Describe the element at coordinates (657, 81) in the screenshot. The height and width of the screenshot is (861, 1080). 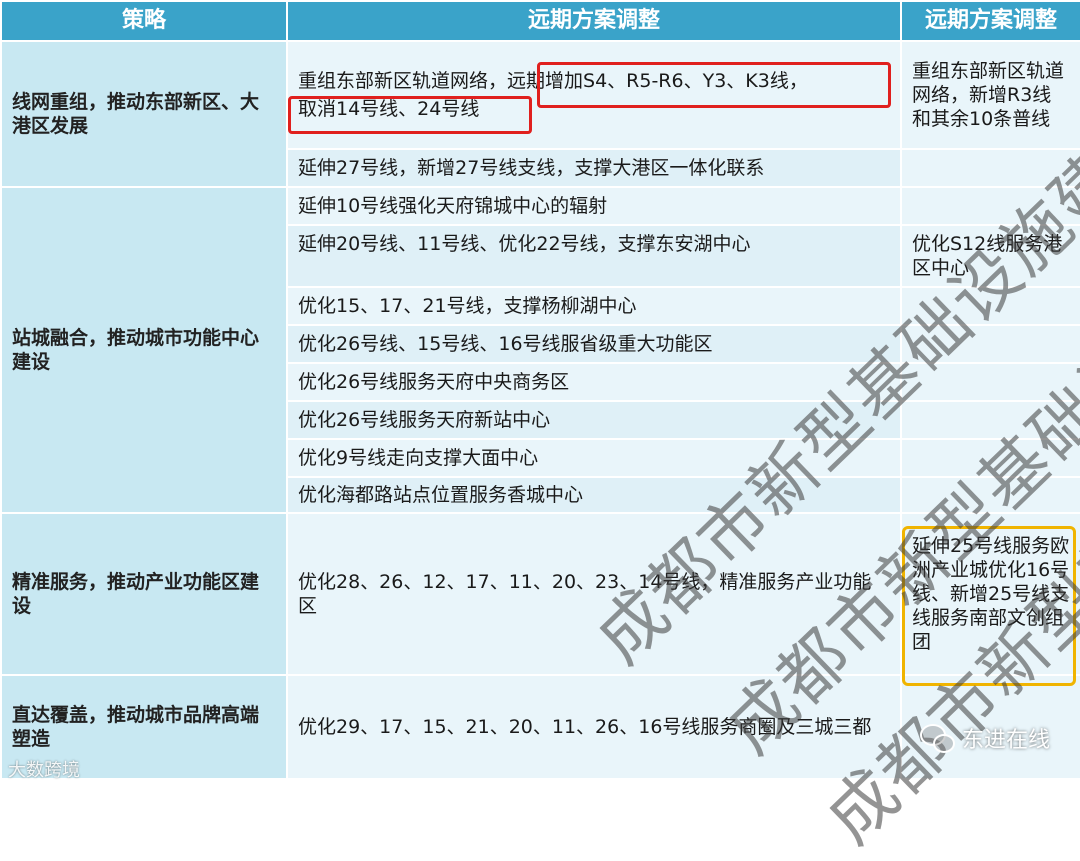
I see `plan-text-highlight: 远期增加S4、R5-R6、Y3、K3线，` at that location.